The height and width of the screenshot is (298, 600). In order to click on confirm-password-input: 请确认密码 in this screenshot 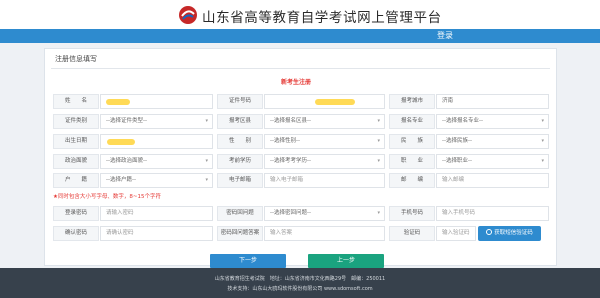, I will do `click(156, 233)`.